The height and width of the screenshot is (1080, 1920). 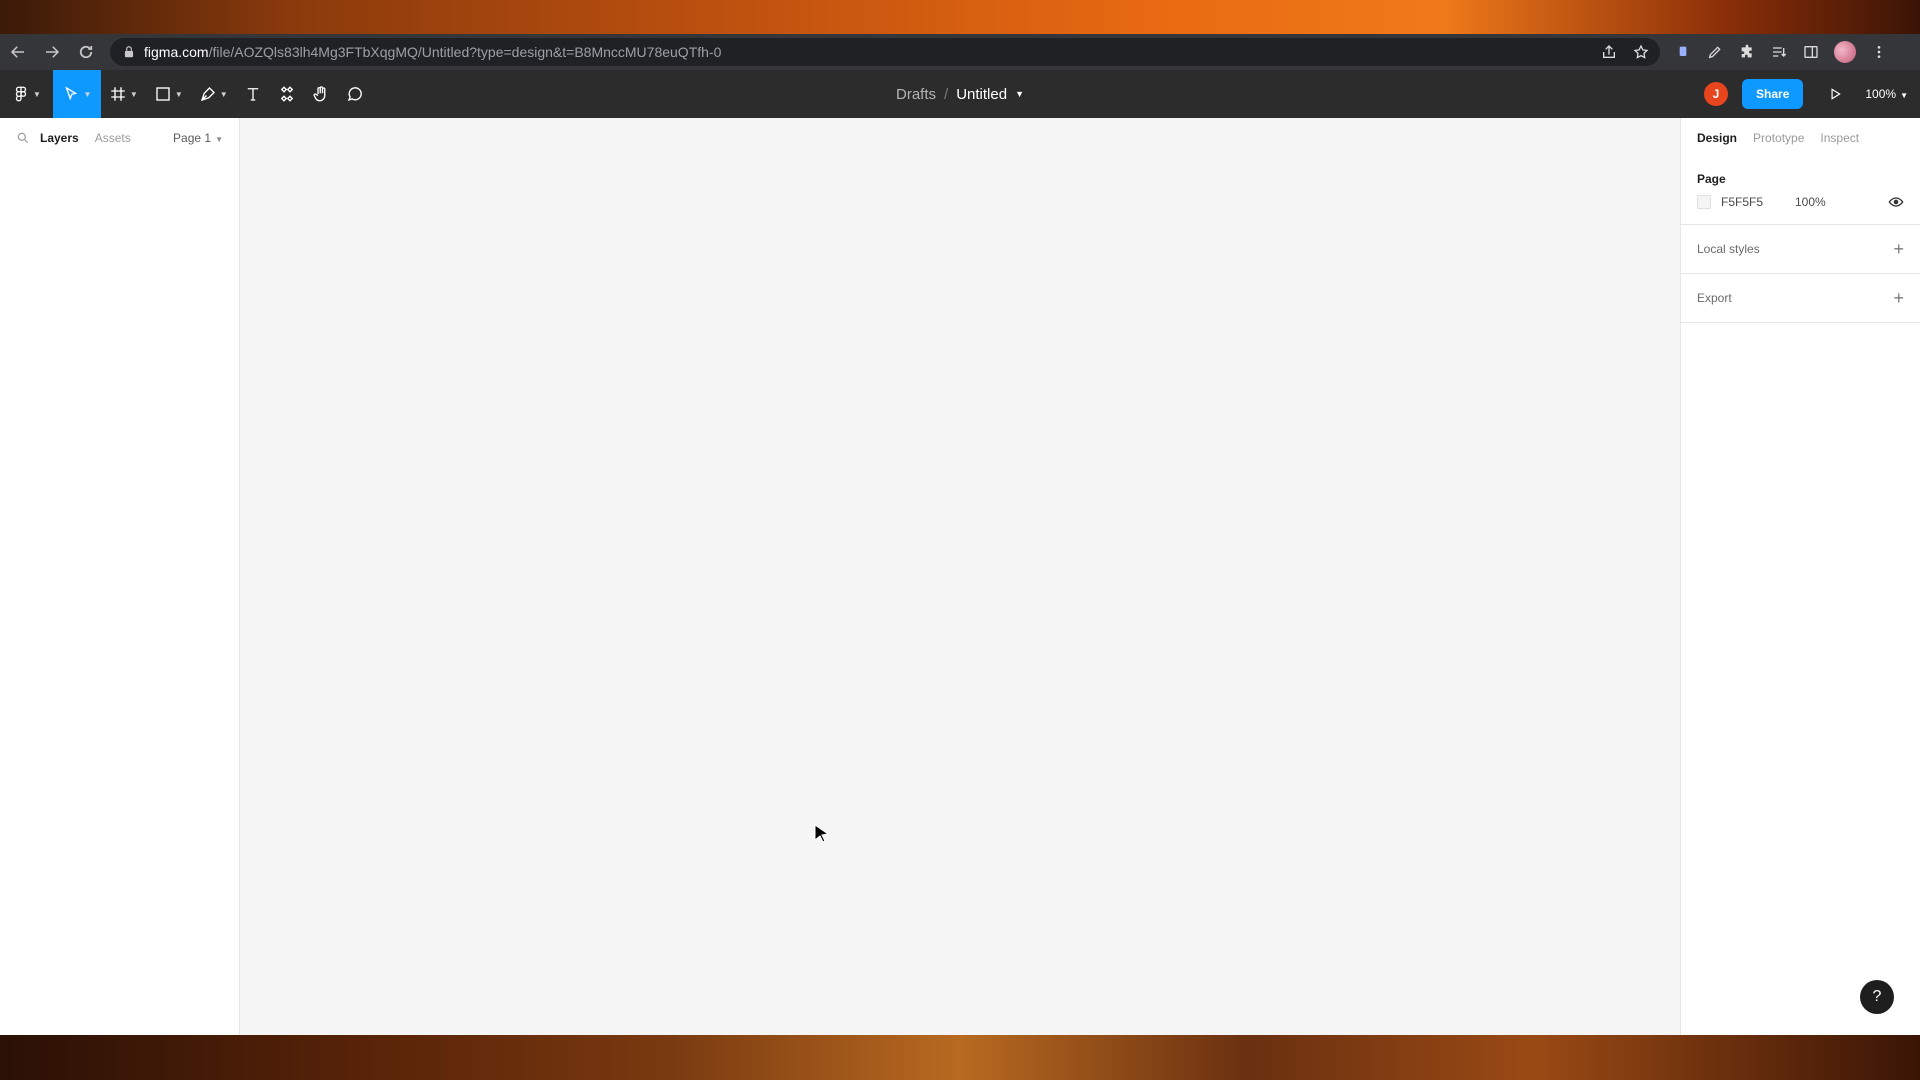 What do you see at coordinates (129, 52) in the screenshot?
I see `lock-icon` at bounding box center [129, 52].